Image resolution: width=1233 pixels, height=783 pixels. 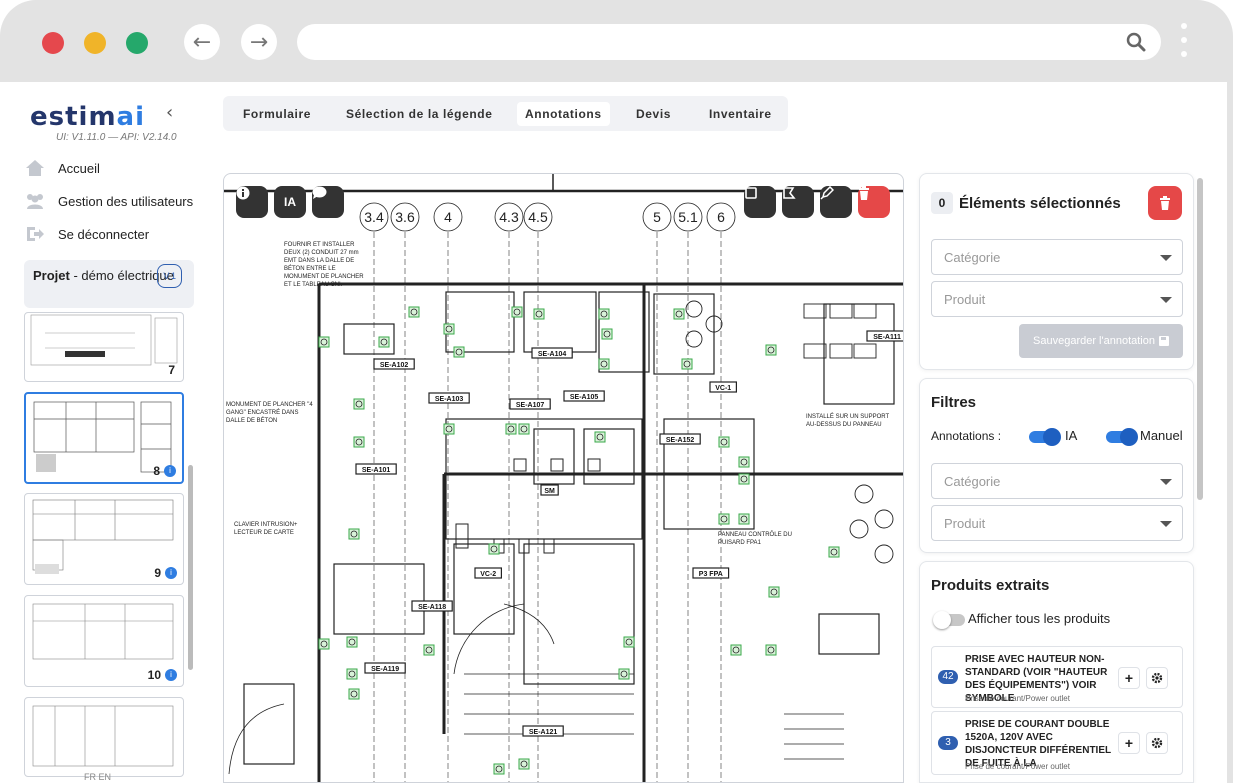 I want to click on close-window-button, so click(x=53, y=43).